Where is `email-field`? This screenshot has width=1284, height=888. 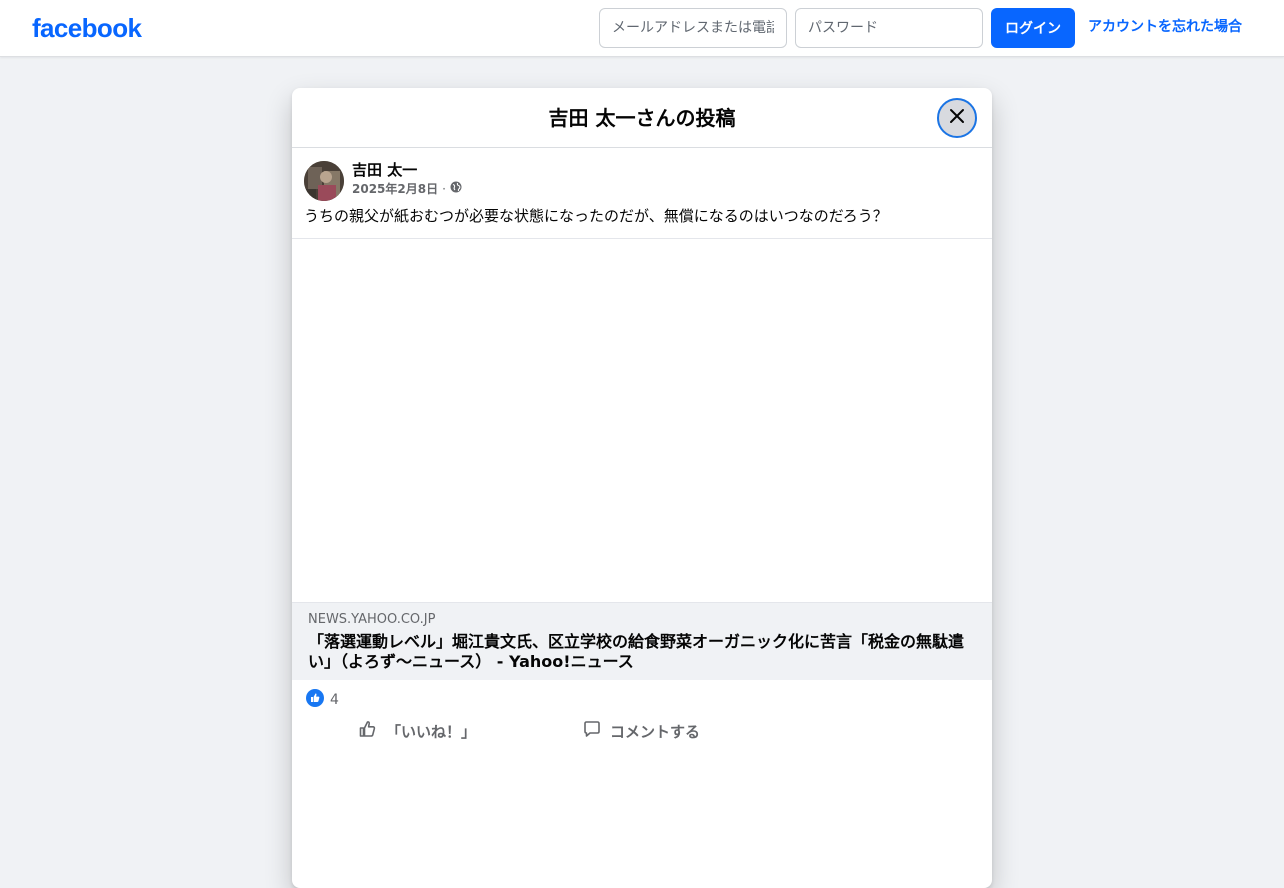 email-field is located at coordinates (693, 28).